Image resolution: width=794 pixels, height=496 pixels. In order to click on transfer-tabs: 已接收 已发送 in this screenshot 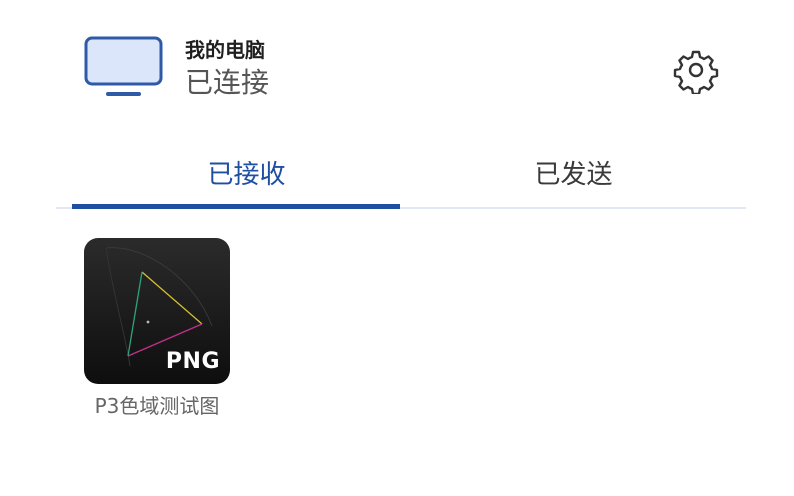, I will do `click(401, 175)`.